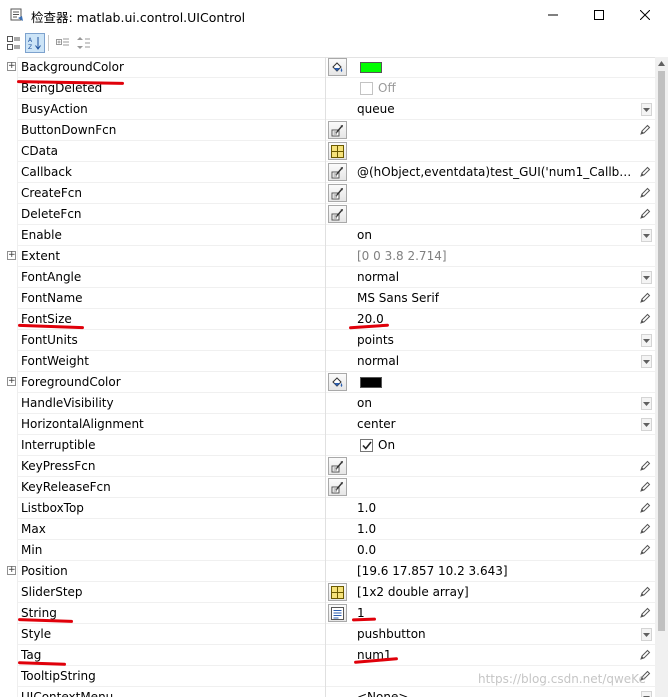  I want to click on property-row-horizontalalignment: HorizontalAlignment center, so click(327, 424).